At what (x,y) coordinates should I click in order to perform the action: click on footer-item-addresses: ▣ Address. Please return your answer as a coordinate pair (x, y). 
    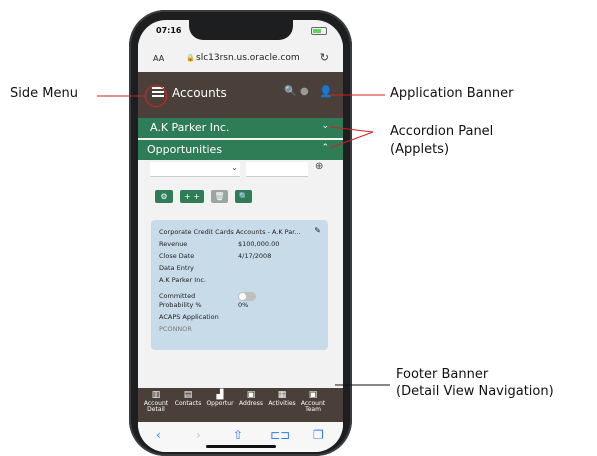
    Looking at the image, I should click on (251, 398).